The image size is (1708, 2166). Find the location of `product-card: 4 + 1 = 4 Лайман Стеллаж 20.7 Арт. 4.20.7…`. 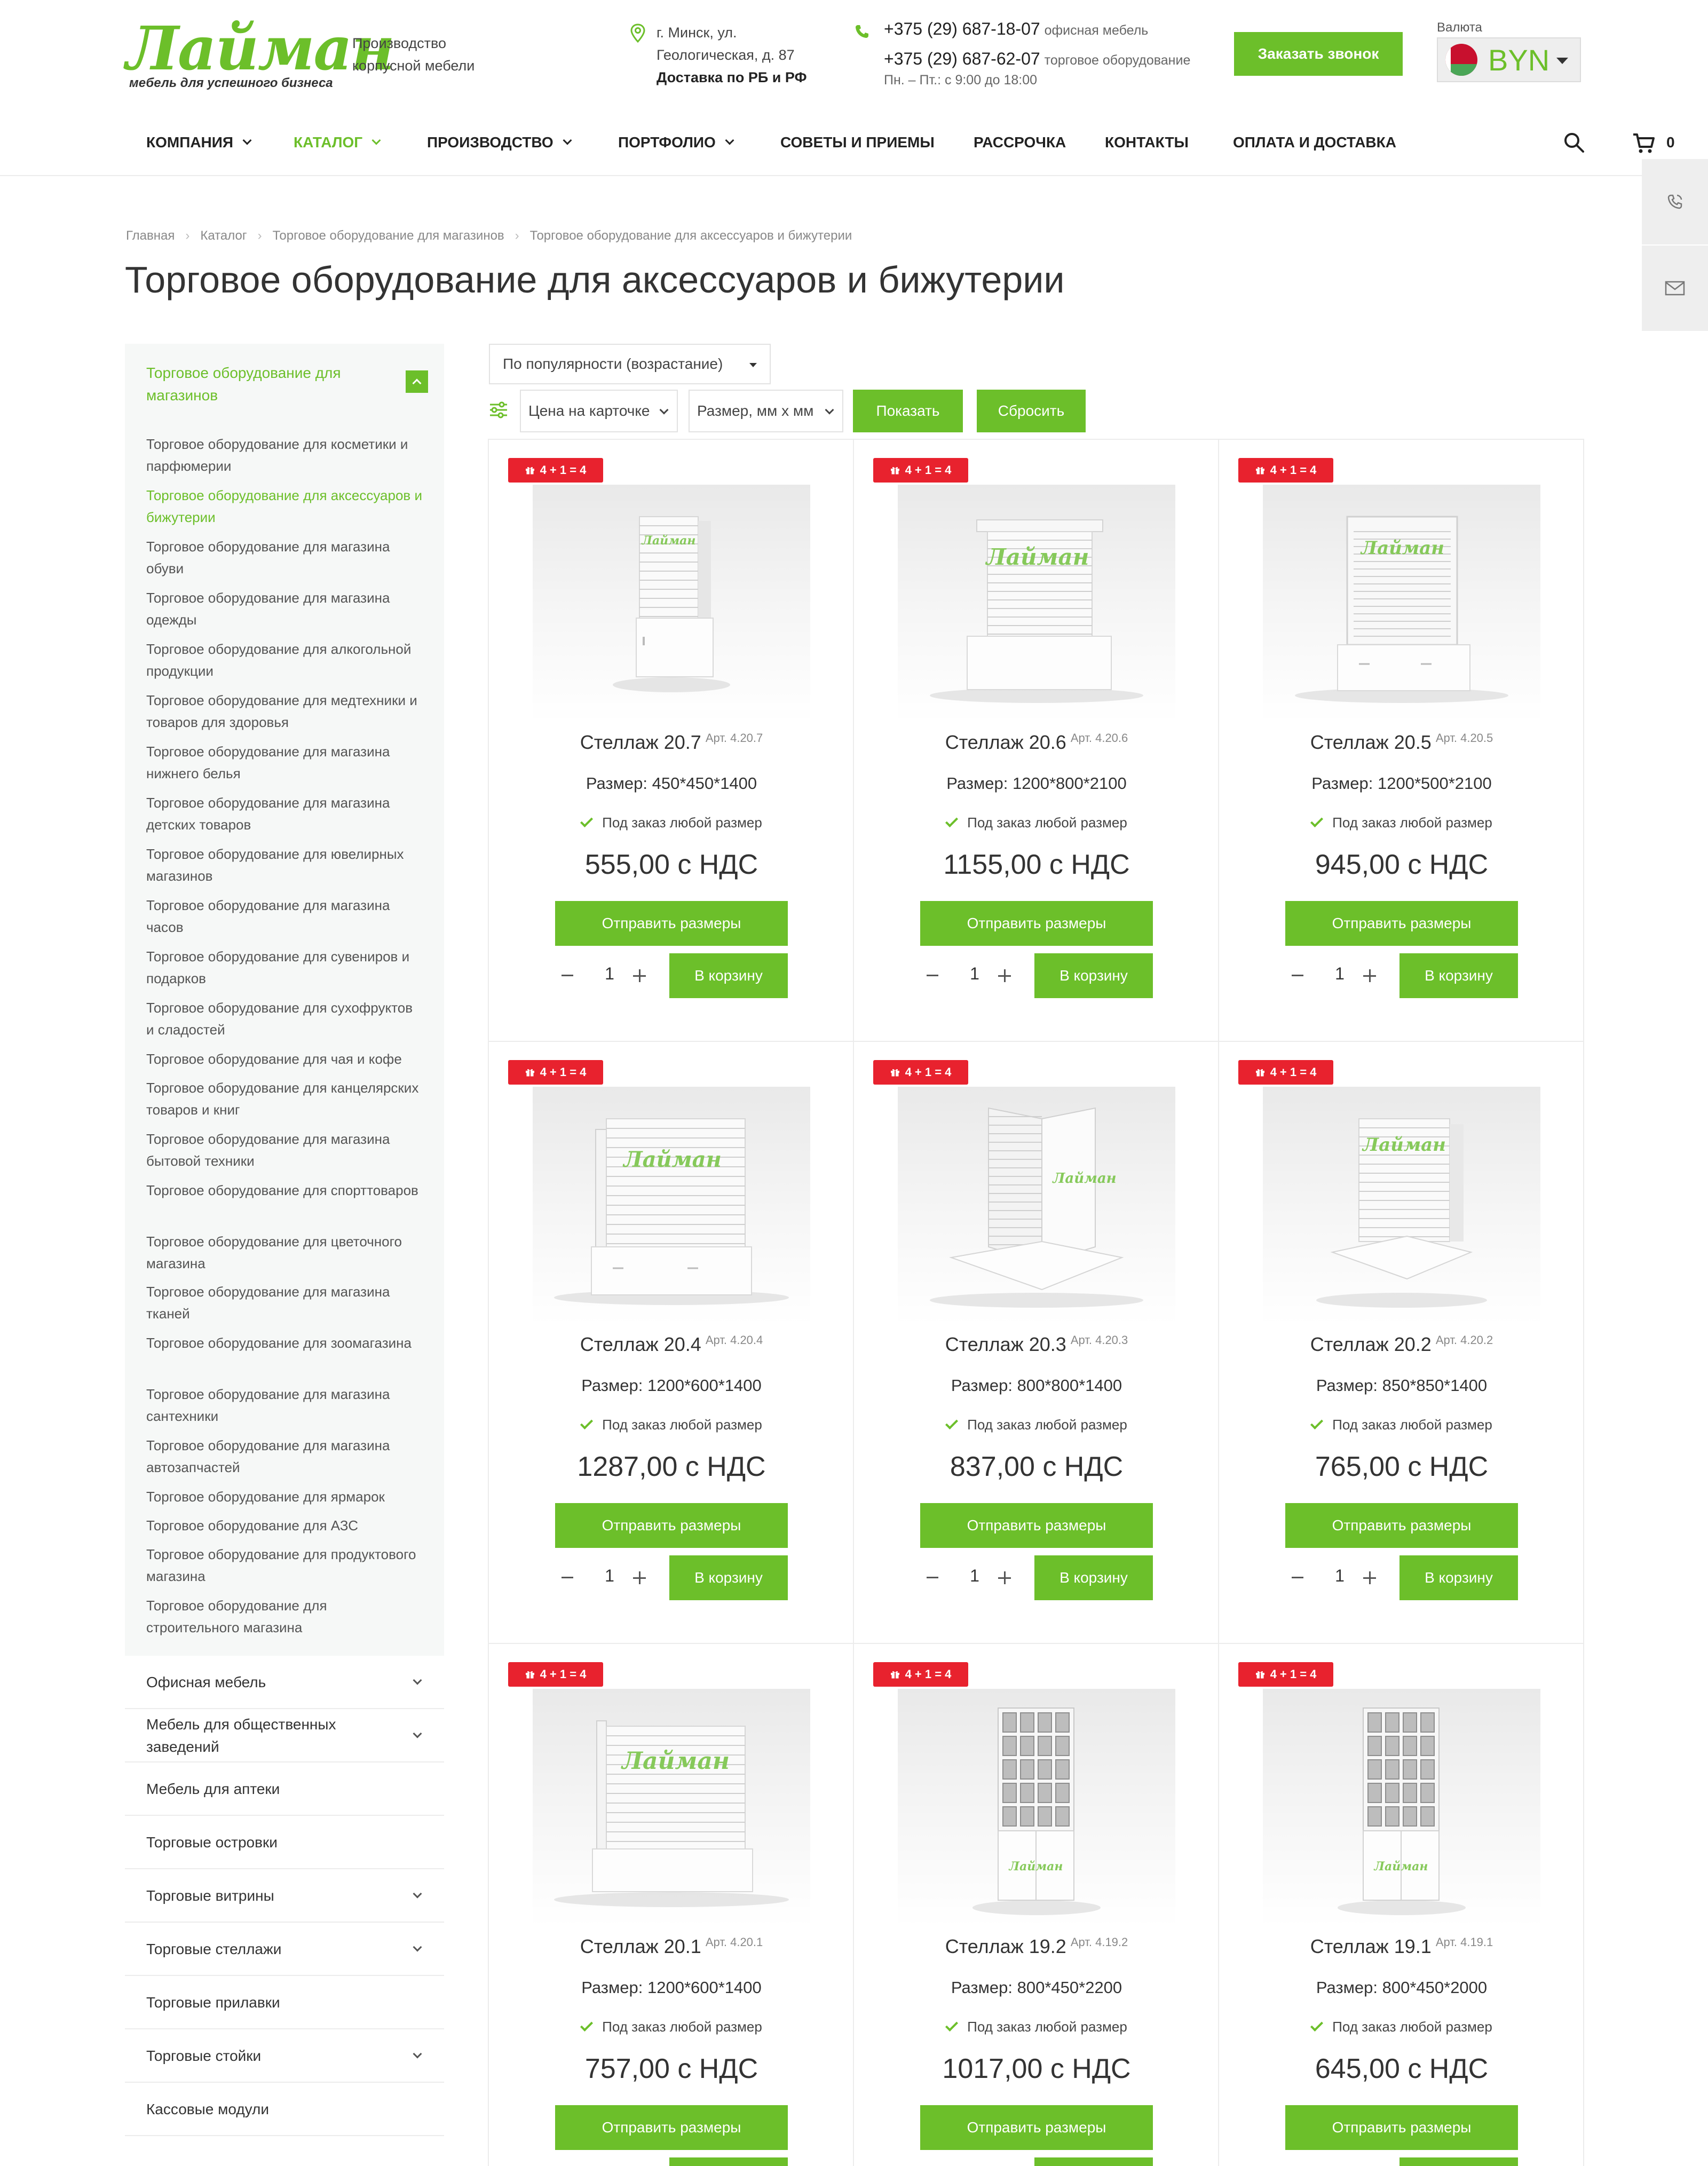

product-card: 4 + 1 = 4 Лайман Стеллаж 20.7 Арт. 4.20.7… is located at coordinates (671, 741).